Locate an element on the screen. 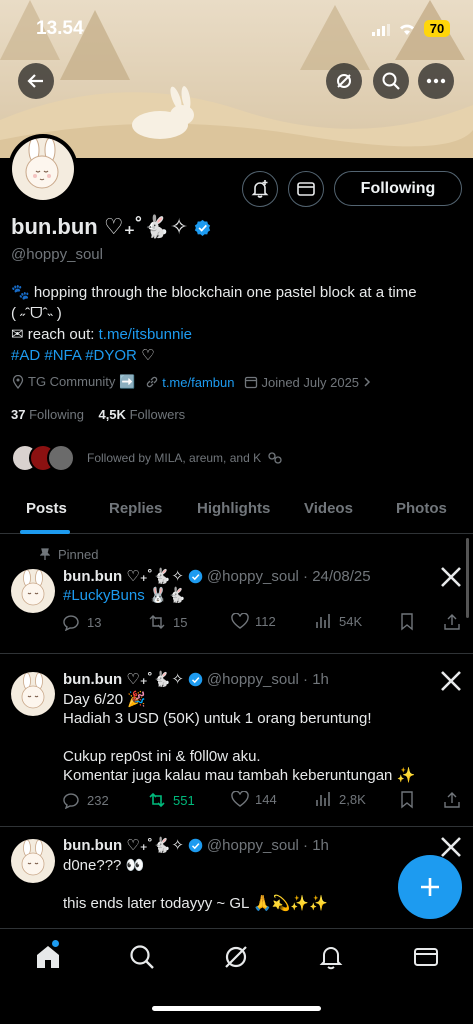 Image resolution: width=473 pixels, height=1024 pixels. calendar-icon is located at coordinates (251, 382).